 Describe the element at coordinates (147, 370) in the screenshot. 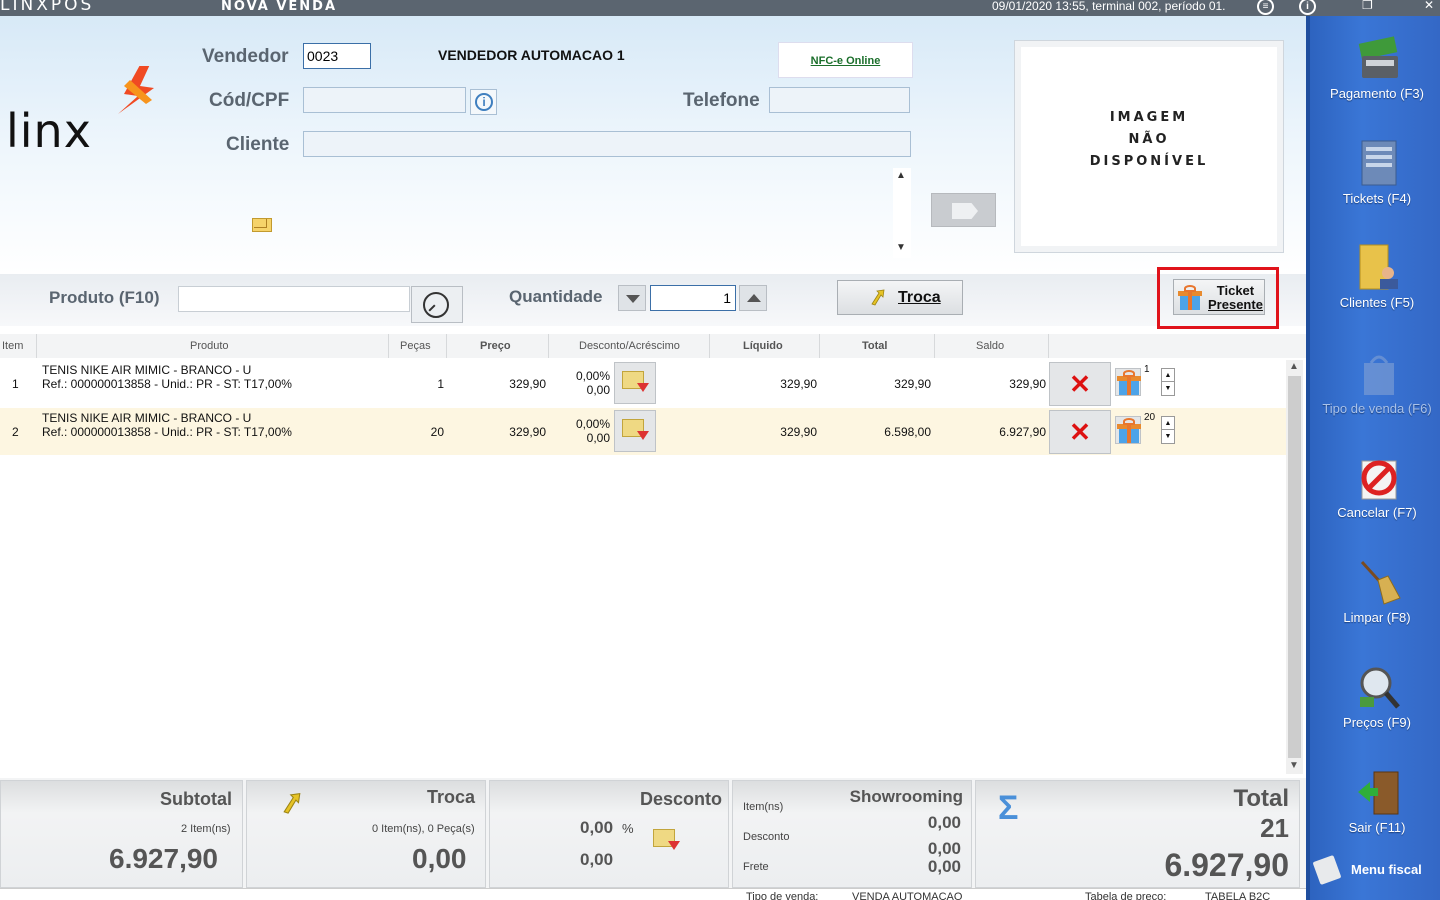

I see `row-produto-name: TENIS NIKE AIR MIMIC - BRANCO - U` at that location.